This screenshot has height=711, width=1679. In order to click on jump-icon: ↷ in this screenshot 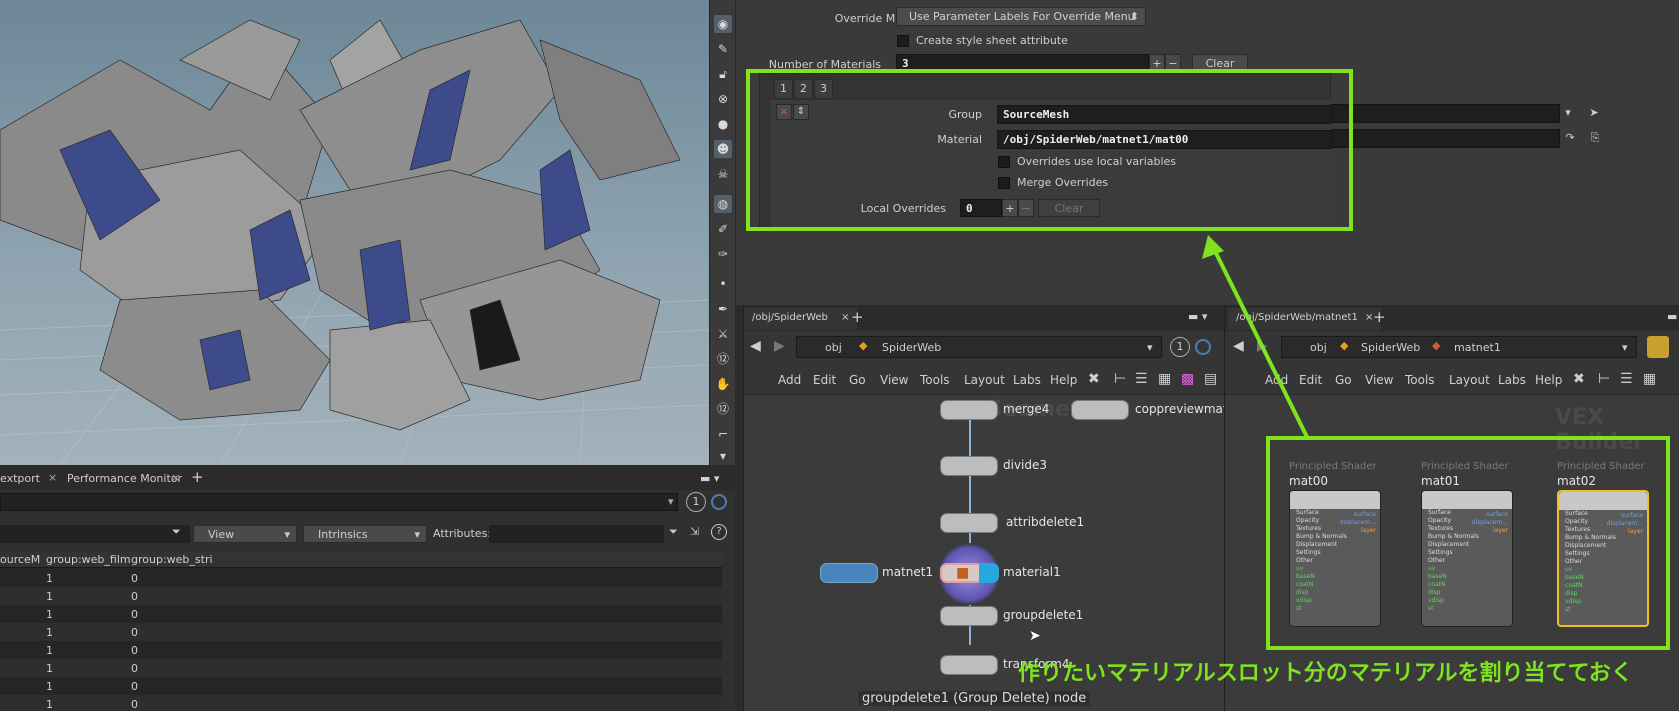, I will do `click(1570, 138)`.